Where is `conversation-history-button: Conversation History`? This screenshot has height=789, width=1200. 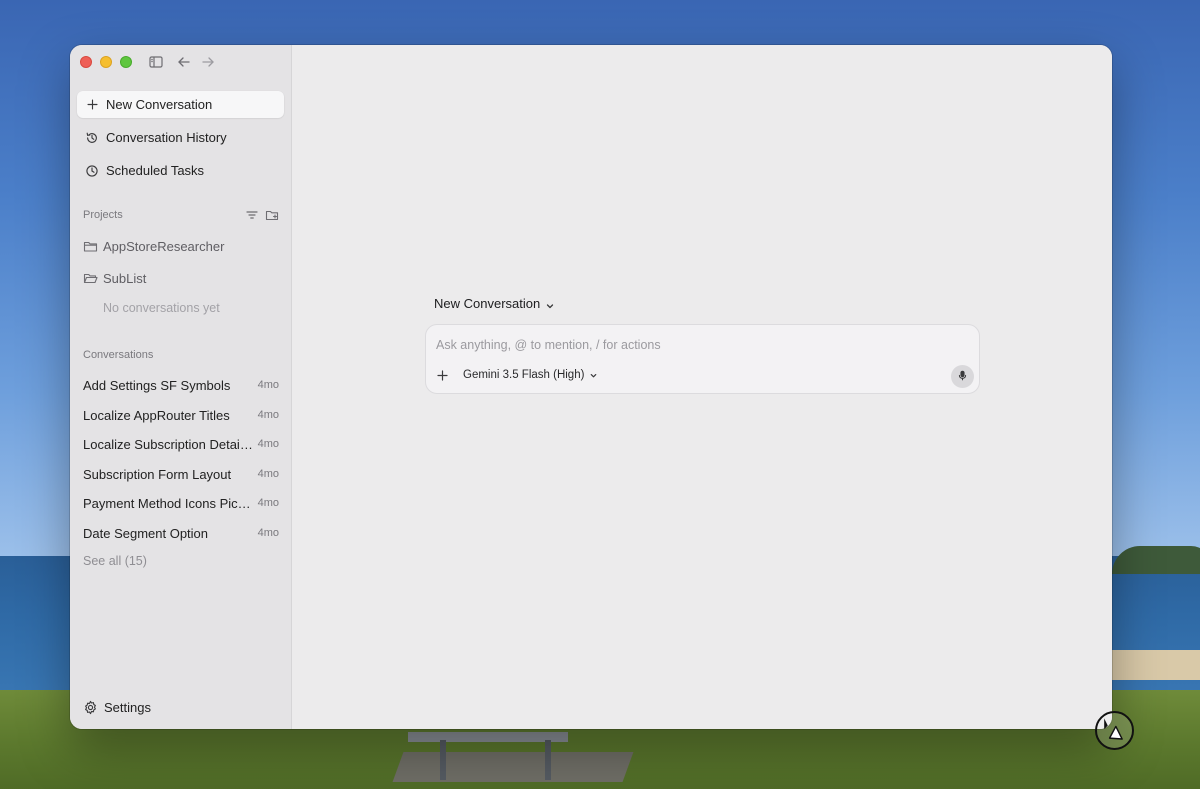 conversation-history-button: Conversation History is located at coordinates (180, 137).